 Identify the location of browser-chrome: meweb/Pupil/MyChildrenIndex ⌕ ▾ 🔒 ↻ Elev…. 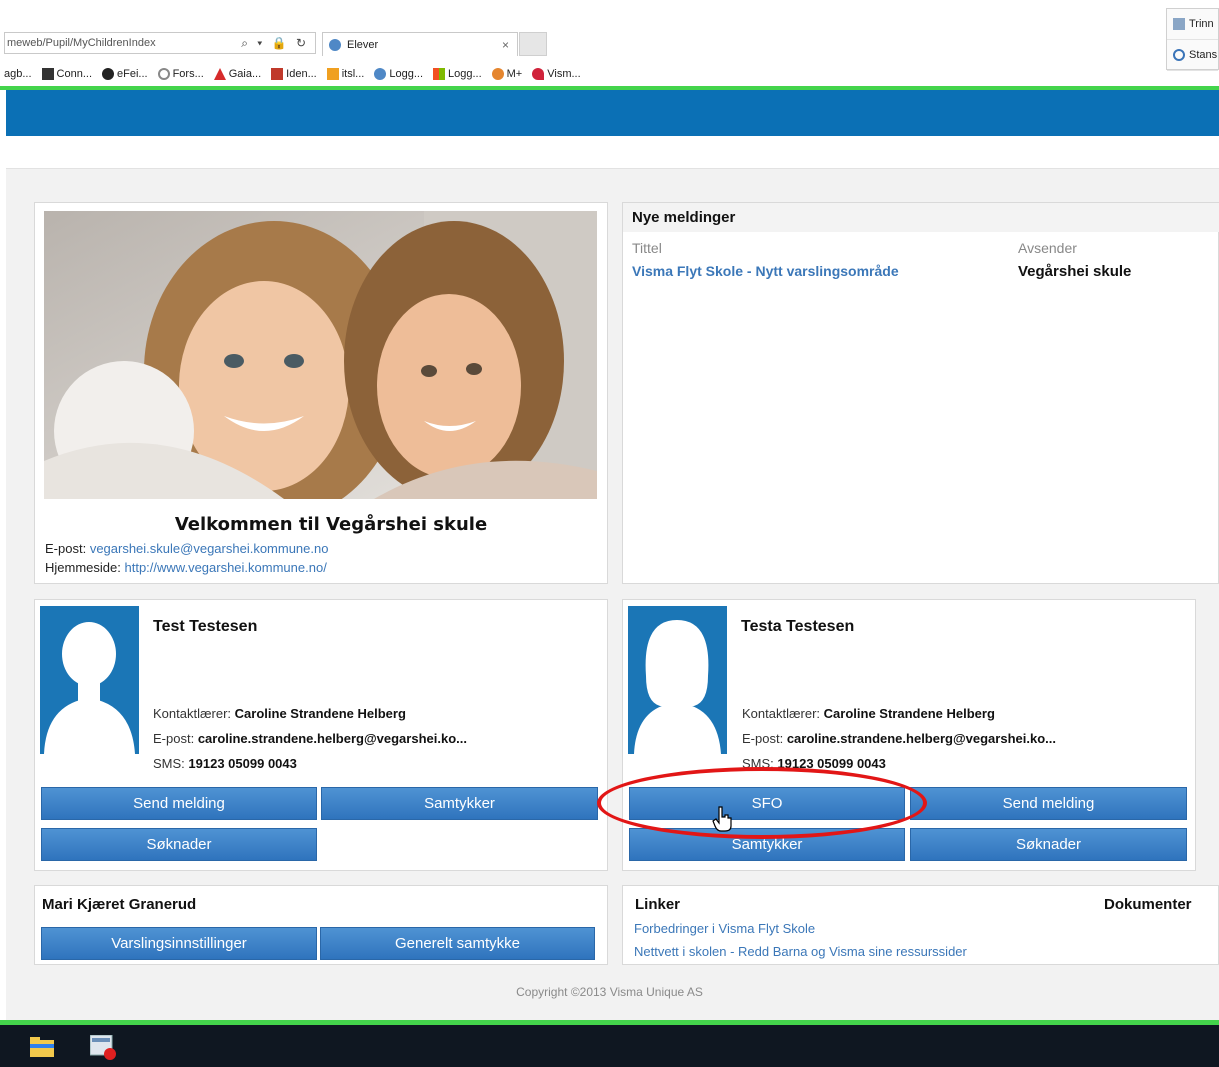
(609, 43).